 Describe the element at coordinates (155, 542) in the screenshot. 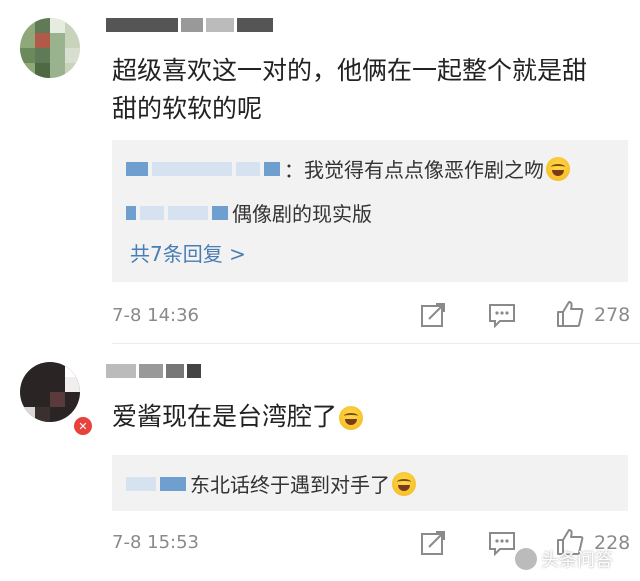

I see `comment-time: 7-8 15:53` at that location.